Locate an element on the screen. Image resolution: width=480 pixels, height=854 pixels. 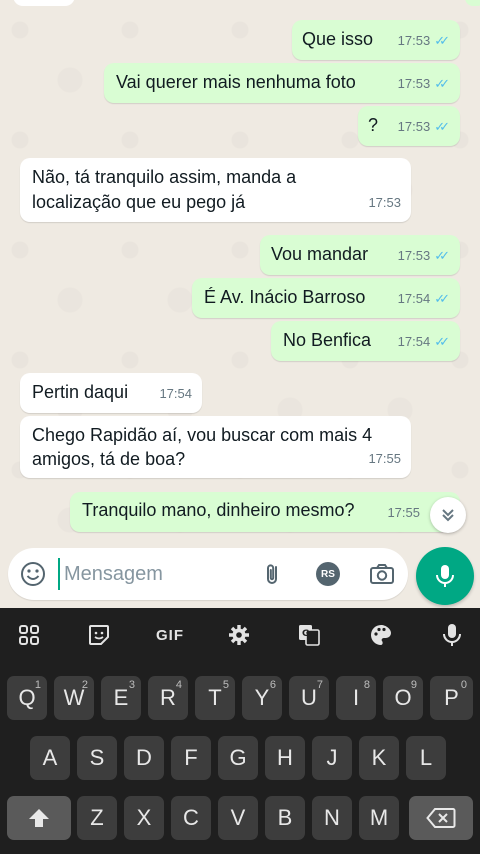
key-label: O is located at coordinates (403, 697).